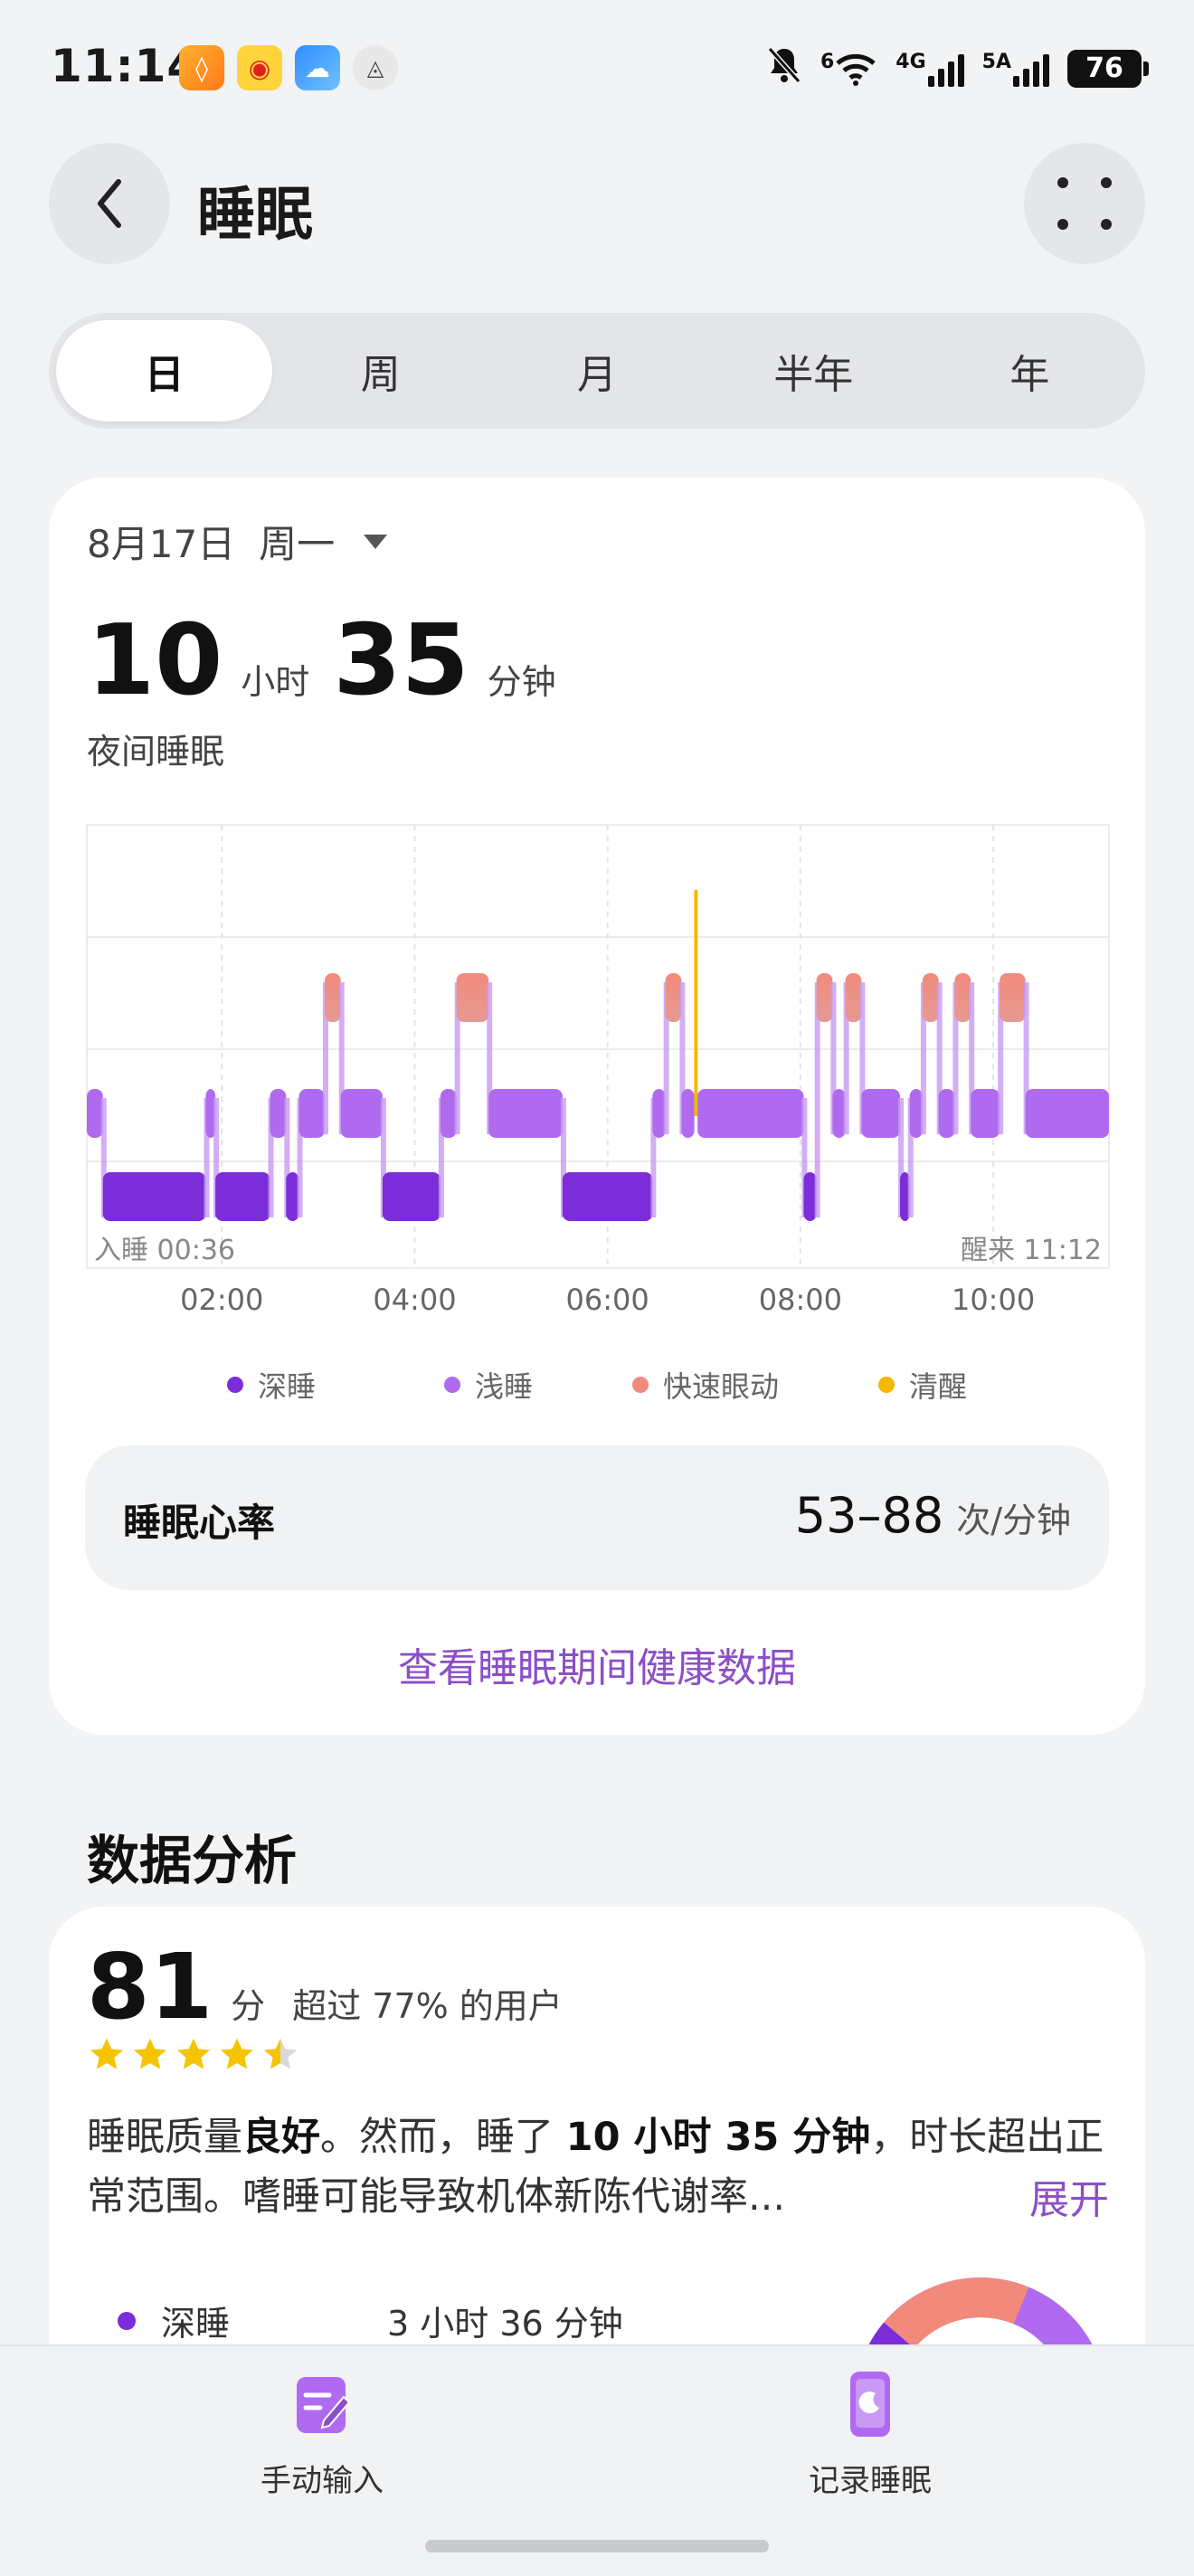 The width and height of the screenshot is (1194, 2576). Describe the element at coordinates (597, 68) in the screenshot. I see `status-bar: 11:14 ◊ ◉ ☁ ◬ 6 4G 5A 76` at that location.